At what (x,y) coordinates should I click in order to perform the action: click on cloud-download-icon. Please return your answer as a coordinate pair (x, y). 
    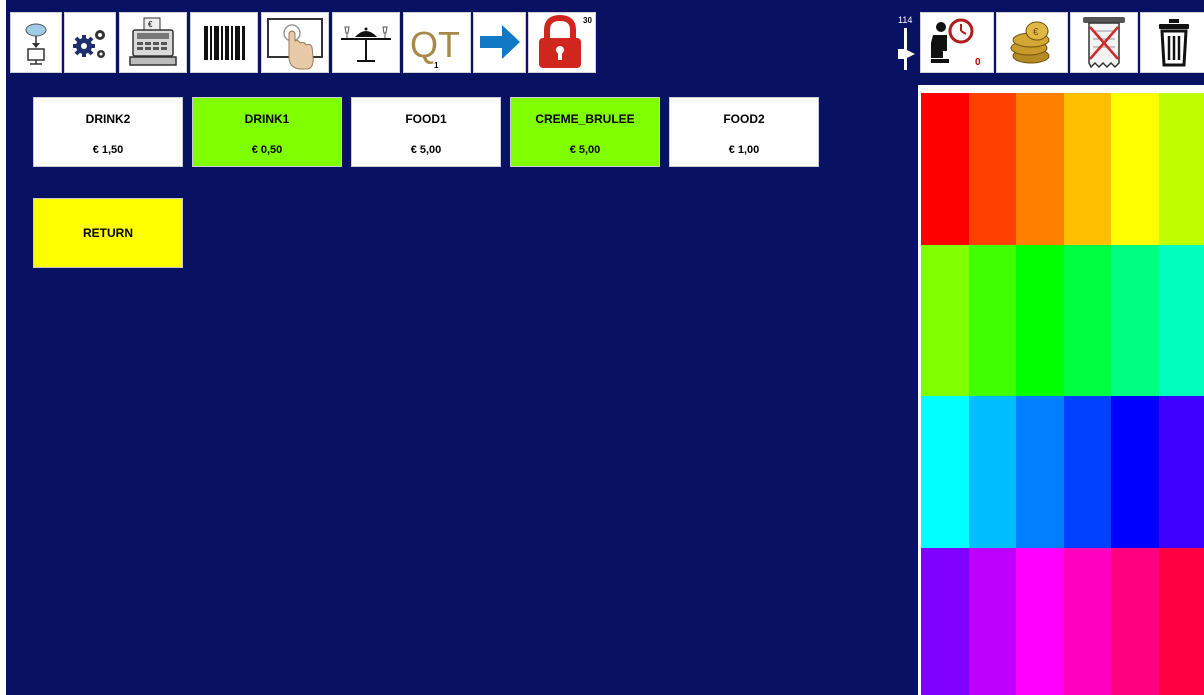
    Looking at the image, I should click on (36, 44).